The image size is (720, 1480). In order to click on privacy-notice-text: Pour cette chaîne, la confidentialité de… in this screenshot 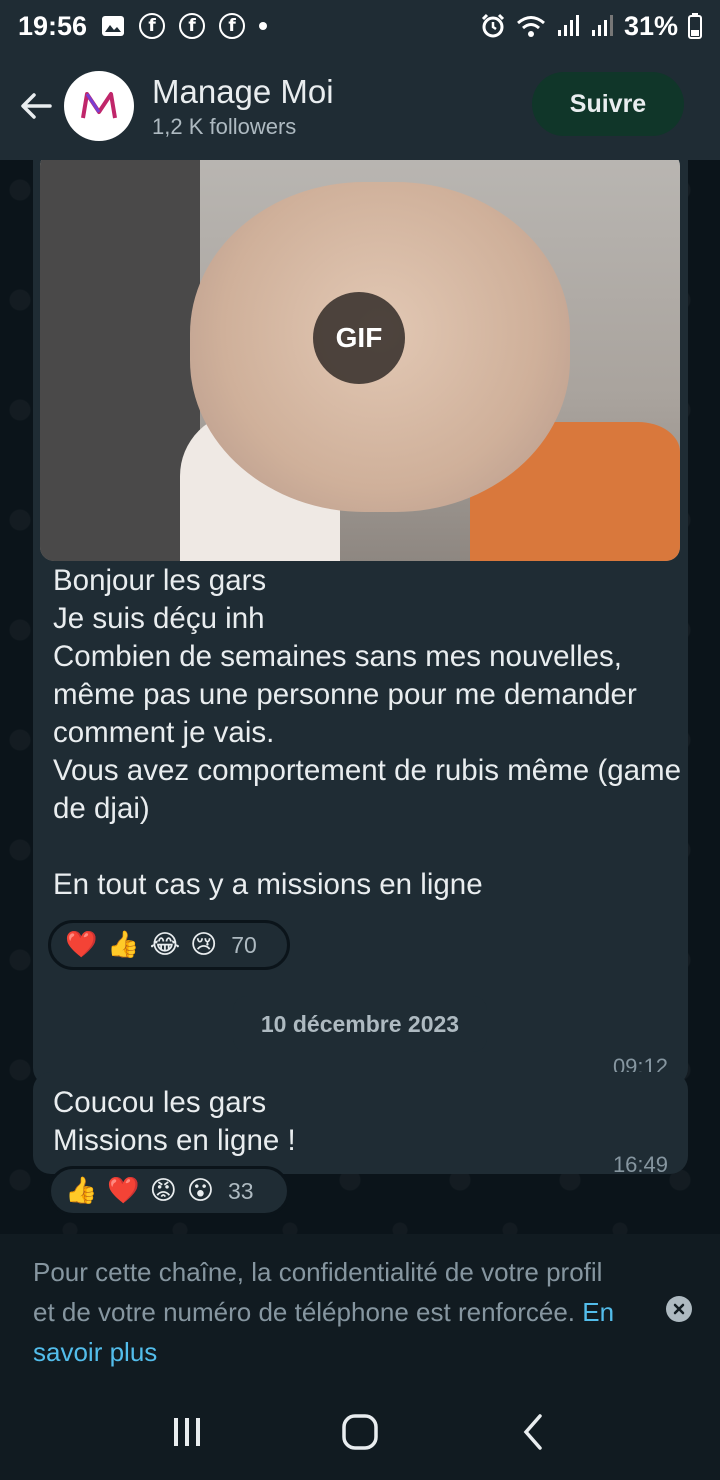, I will do `click(318, 1292)`.